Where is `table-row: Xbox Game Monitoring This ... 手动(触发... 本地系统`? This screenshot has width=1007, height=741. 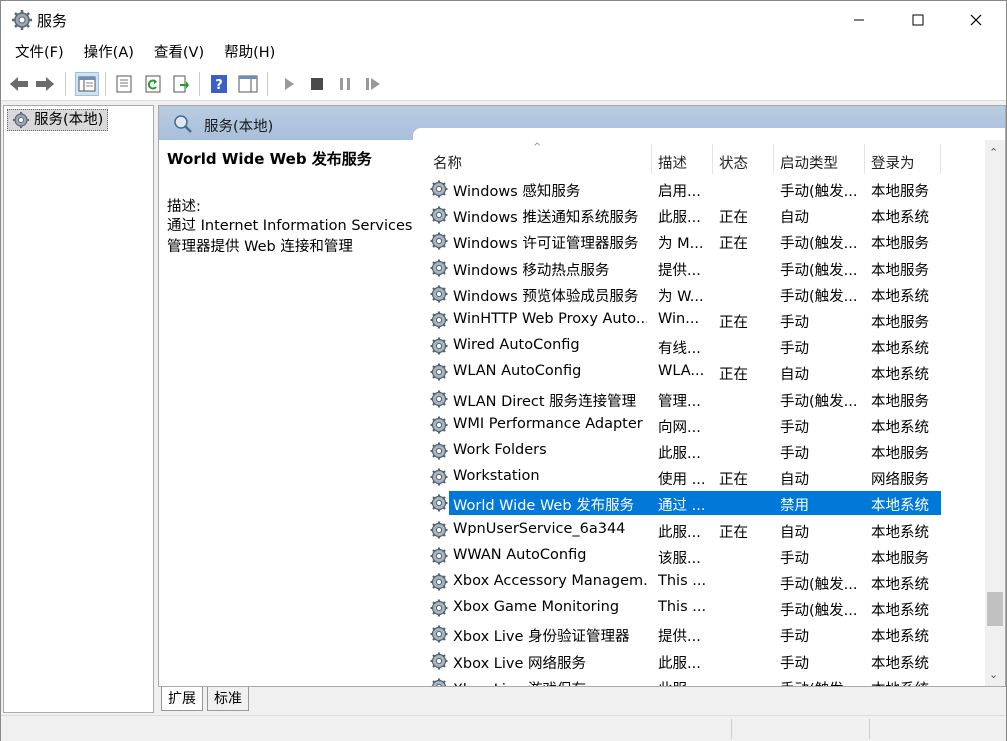
table-row: Xbox Game Monitoring This ... 手动(触发... 本地系统 is located at coordinates (683, 608).